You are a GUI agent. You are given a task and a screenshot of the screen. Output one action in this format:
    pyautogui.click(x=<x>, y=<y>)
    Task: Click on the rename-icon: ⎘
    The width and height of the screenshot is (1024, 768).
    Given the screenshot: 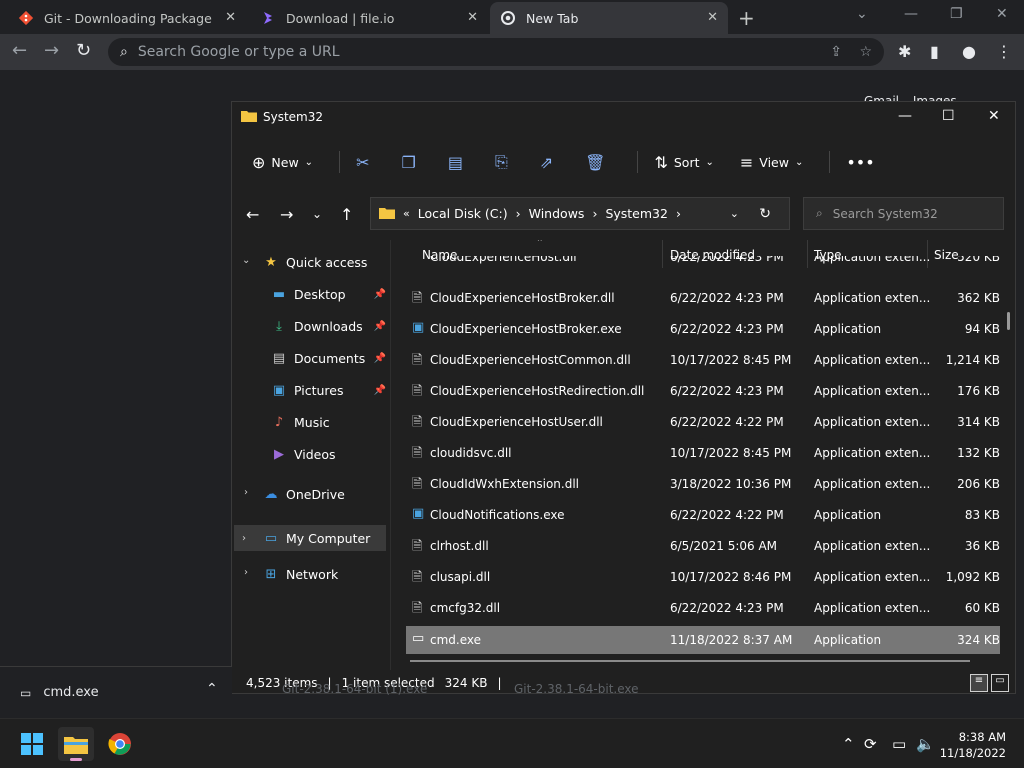 What is the action you would take?
    pyautogui.click(x=501, y=161)
    